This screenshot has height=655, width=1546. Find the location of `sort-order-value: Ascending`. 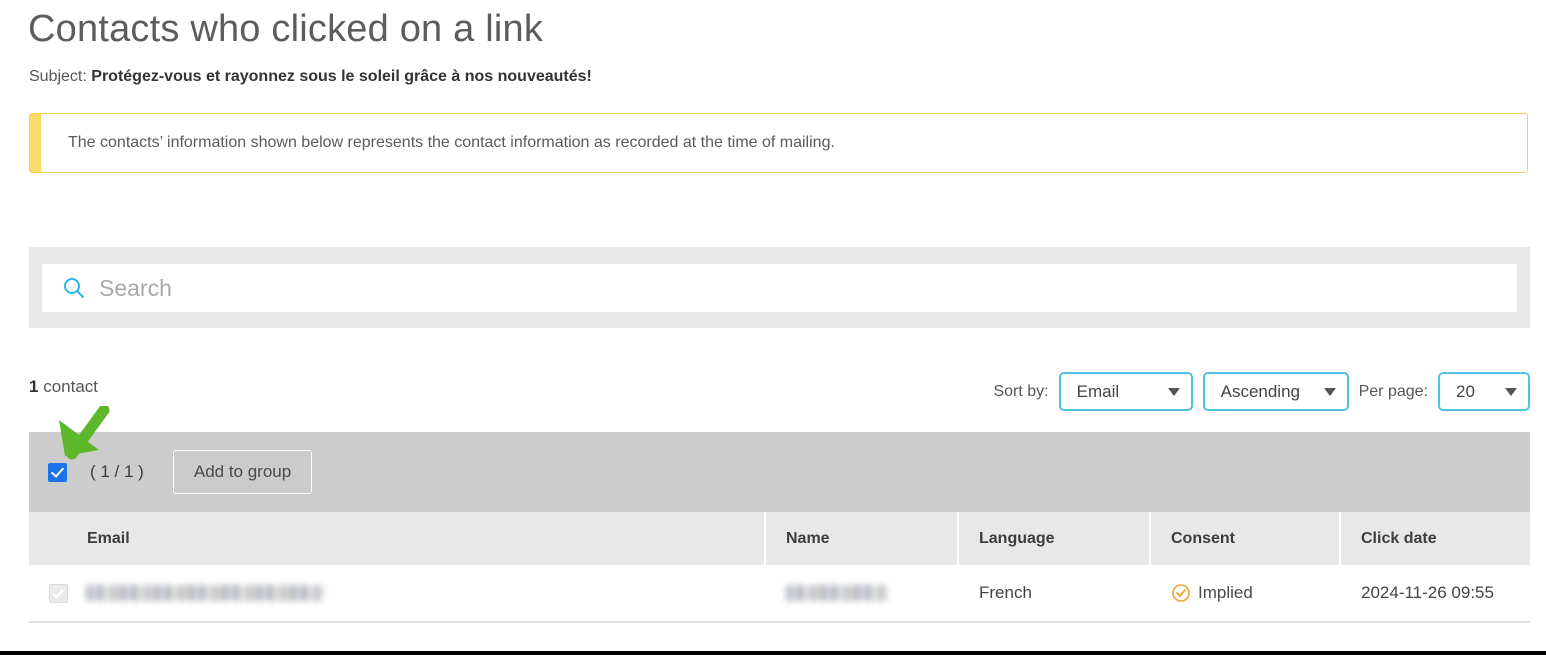

sort-order-value: Ascending is located at coordinates (1260, 391).